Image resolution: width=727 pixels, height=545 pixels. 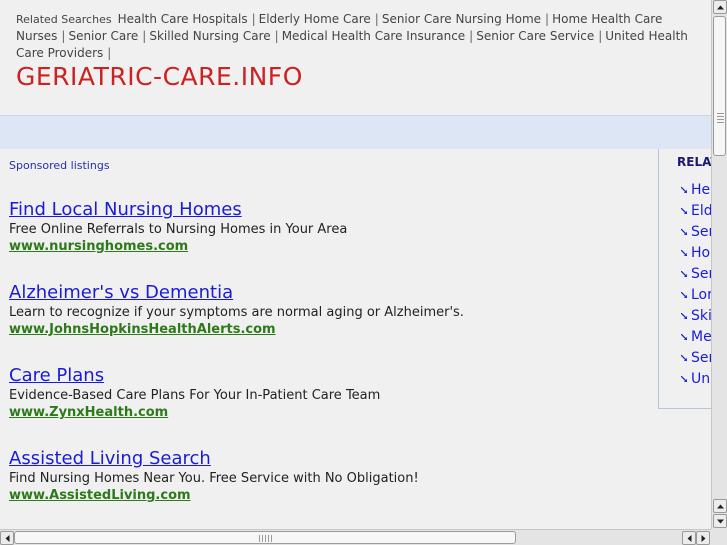 What do you see at coordinates (329, 495) in the screenshot?
I see `ad-url-link: www.AssistedLiving.com` at bounding box center [329, 495].